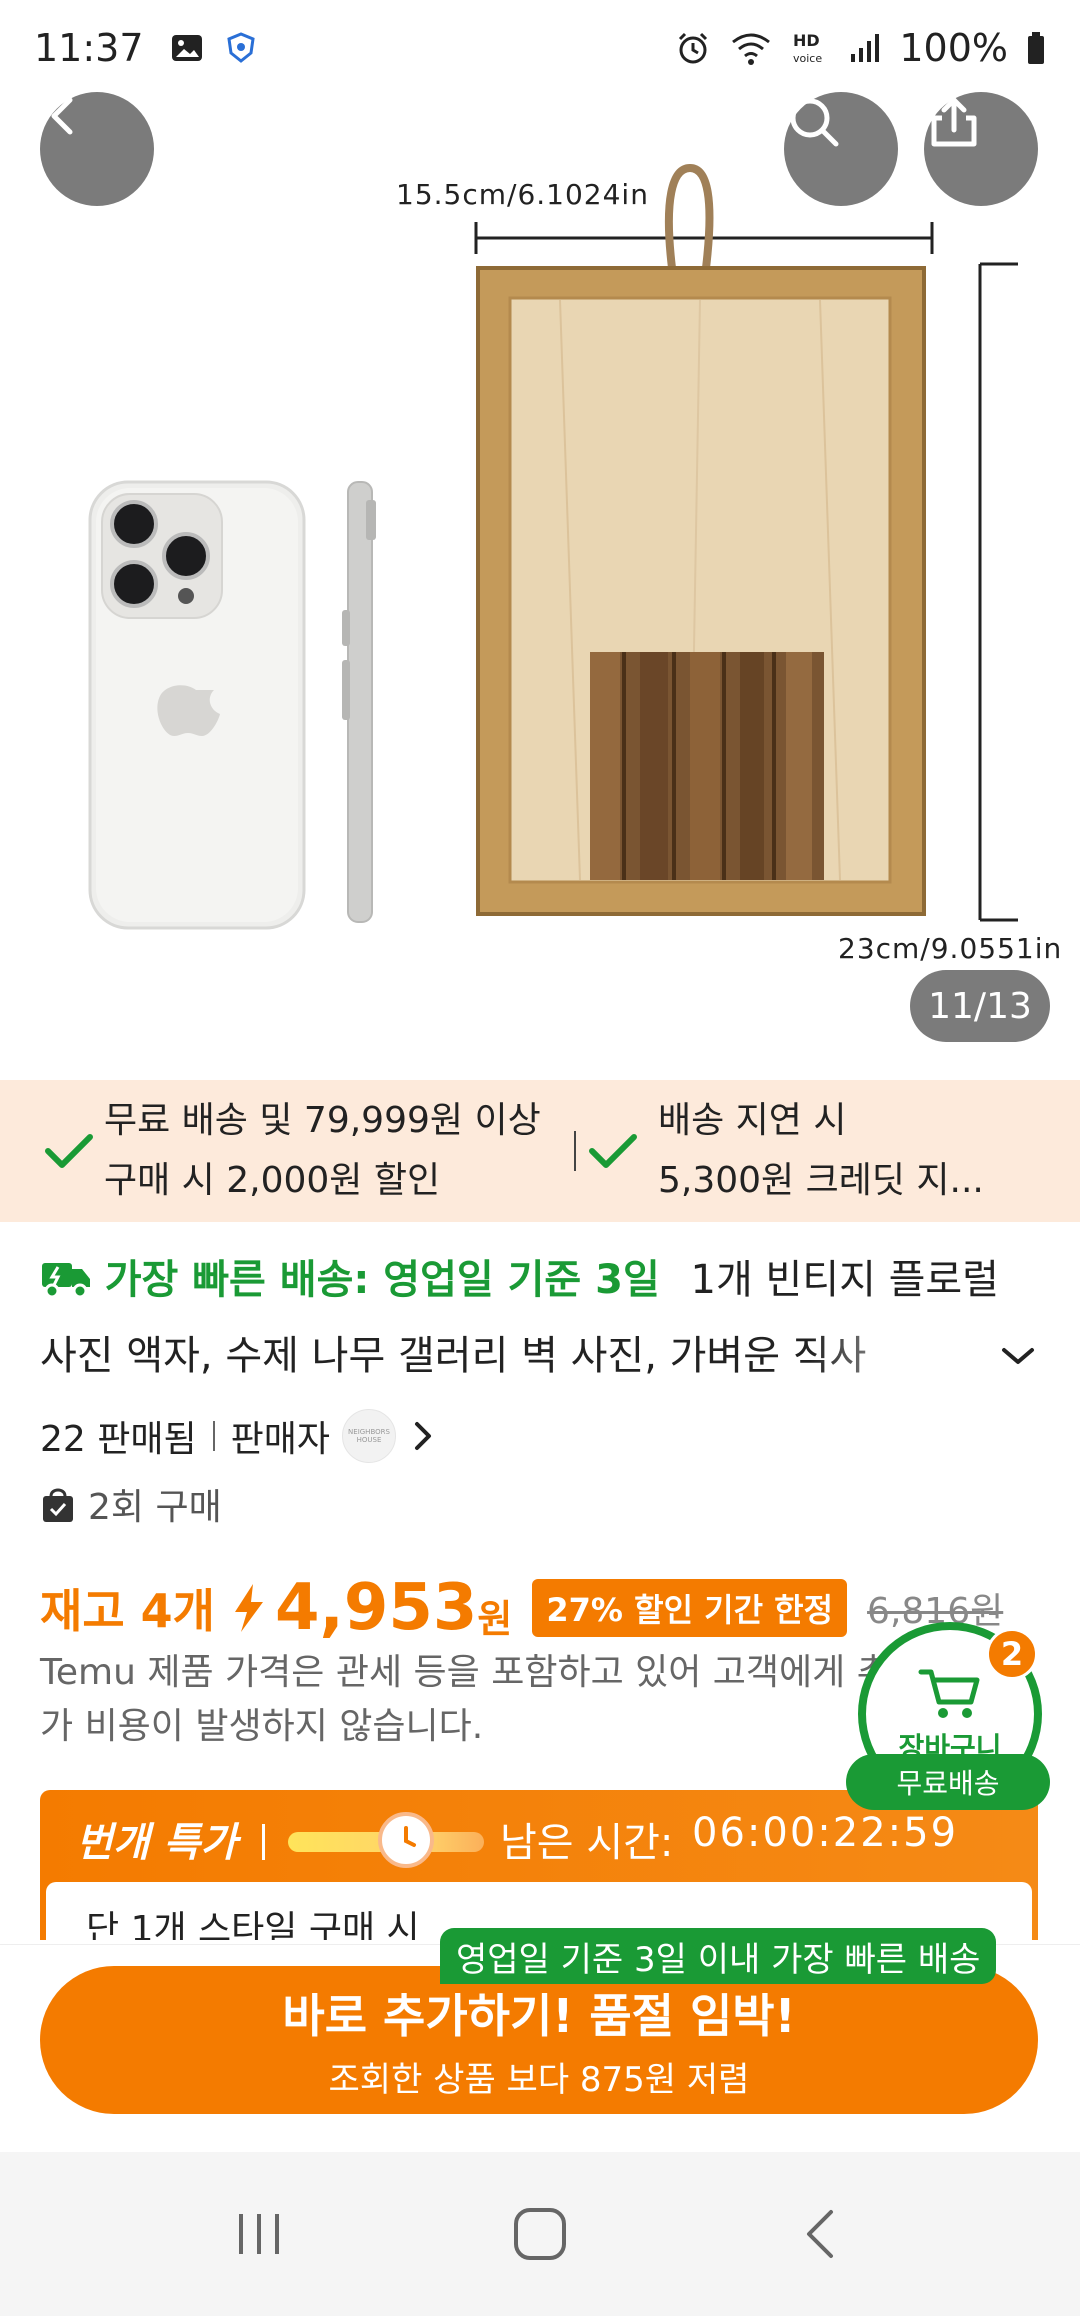  What do you see at coordinates (89, 48) in the screenshot?
I see `status-time: 11:37` at bounding box center [89, 48].